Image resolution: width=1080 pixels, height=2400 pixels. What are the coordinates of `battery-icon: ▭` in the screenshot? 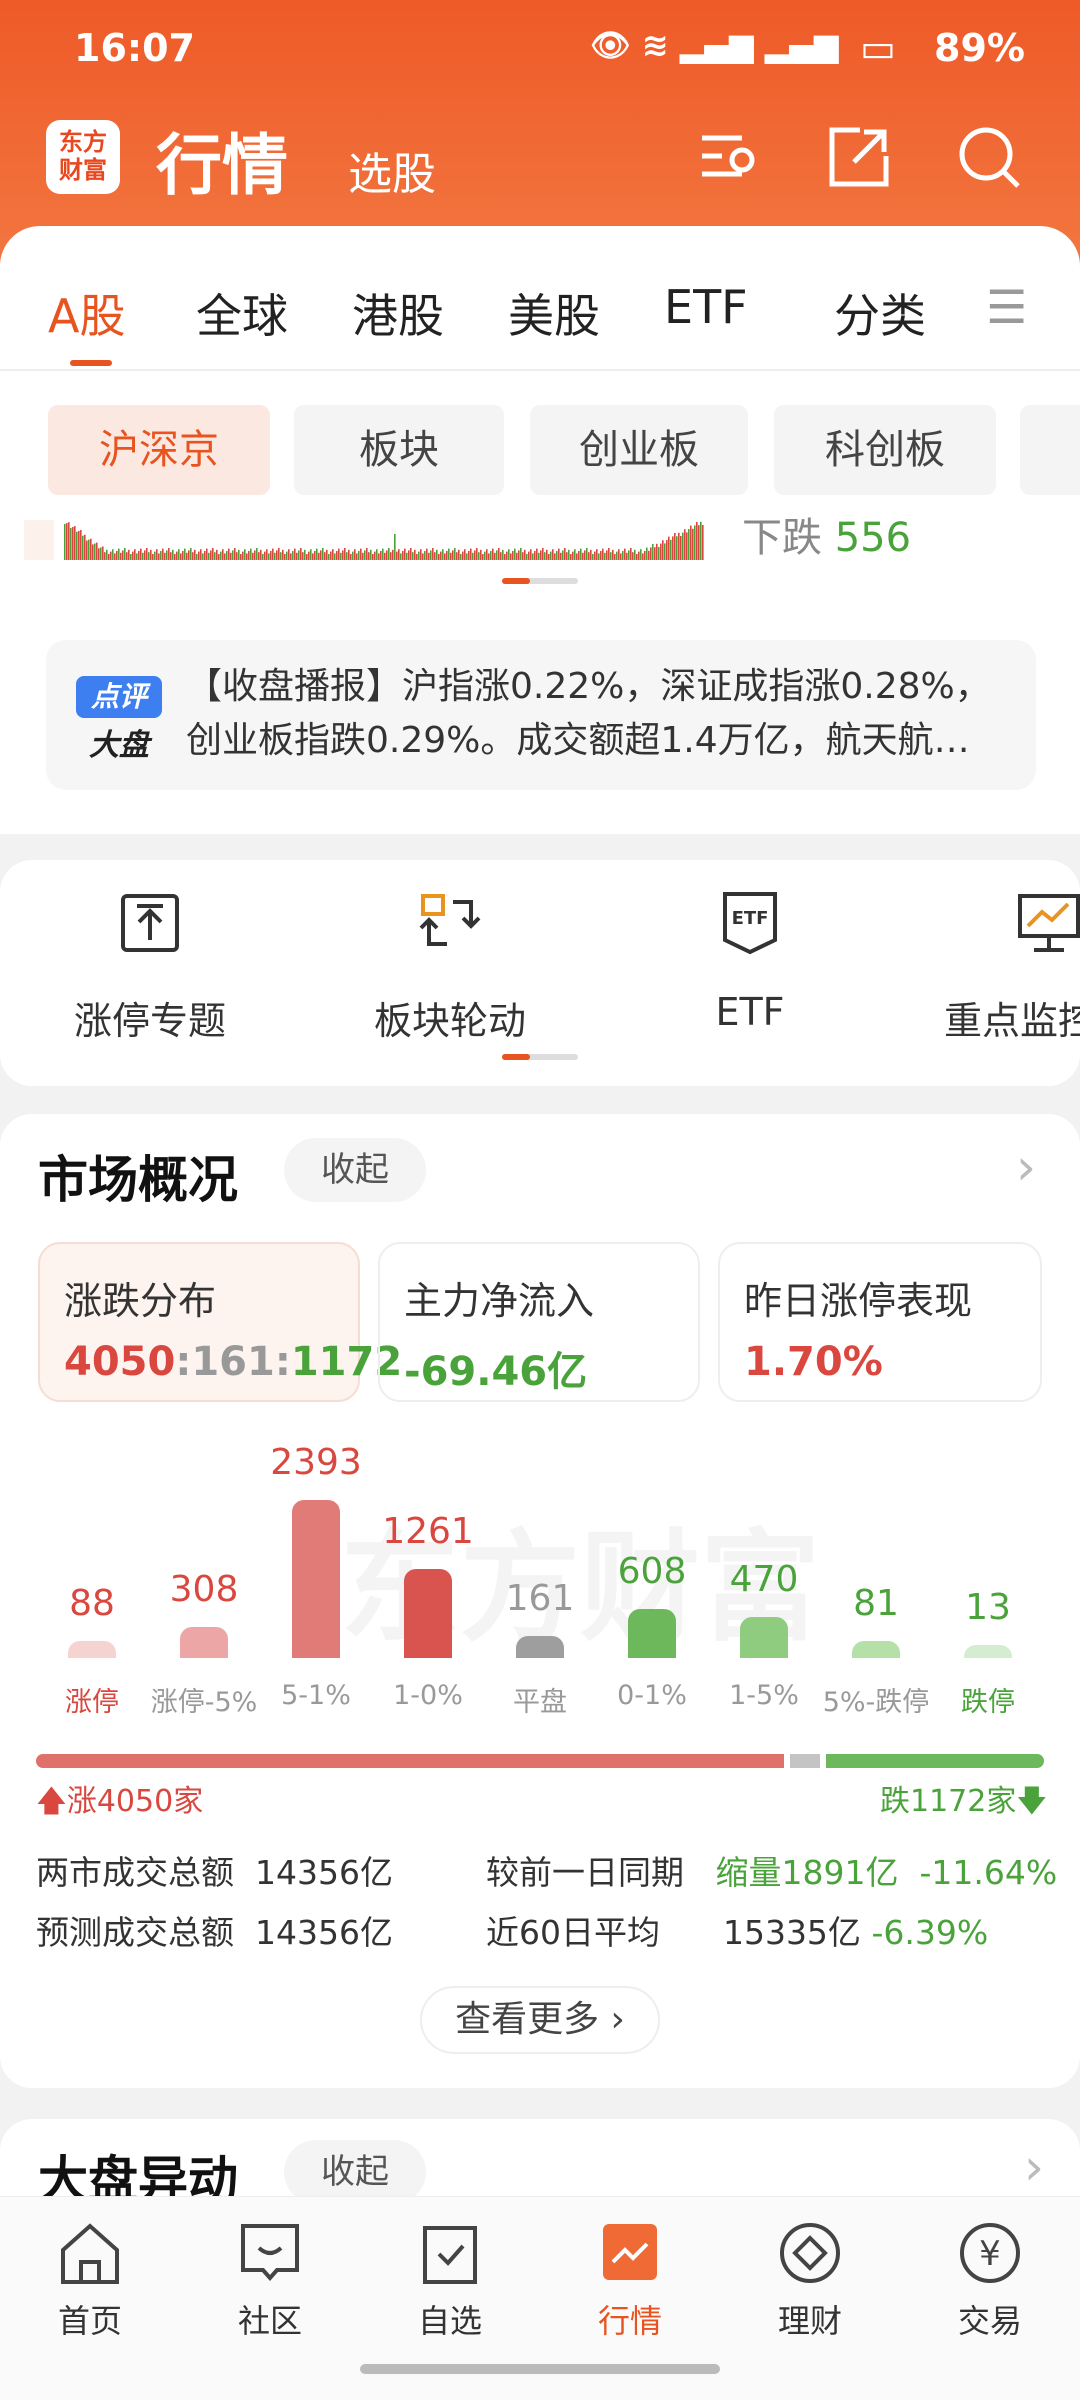 It's located at (878, 48).